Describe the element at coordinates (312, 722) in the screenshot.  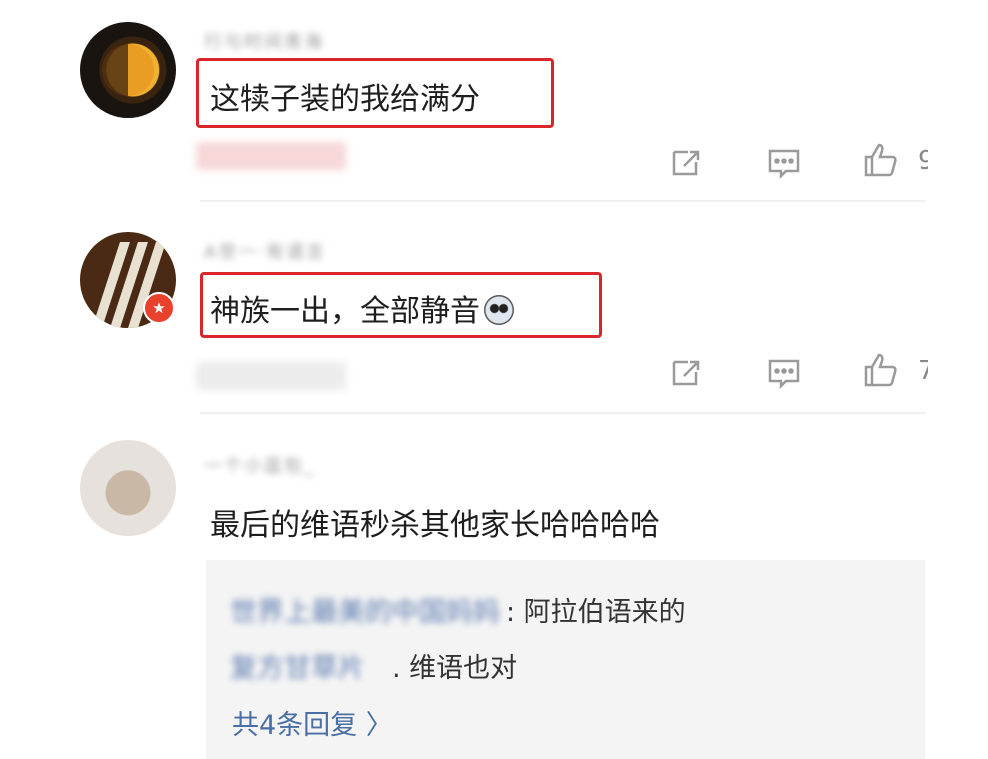
I see `more-replies-link: 共4条回复 〉` at that location.